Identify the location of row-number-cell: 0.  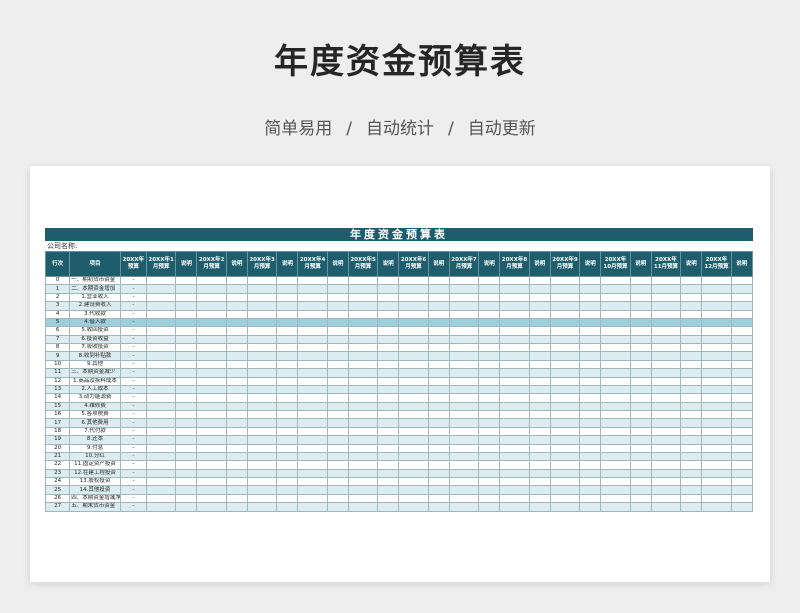
(57, 280).